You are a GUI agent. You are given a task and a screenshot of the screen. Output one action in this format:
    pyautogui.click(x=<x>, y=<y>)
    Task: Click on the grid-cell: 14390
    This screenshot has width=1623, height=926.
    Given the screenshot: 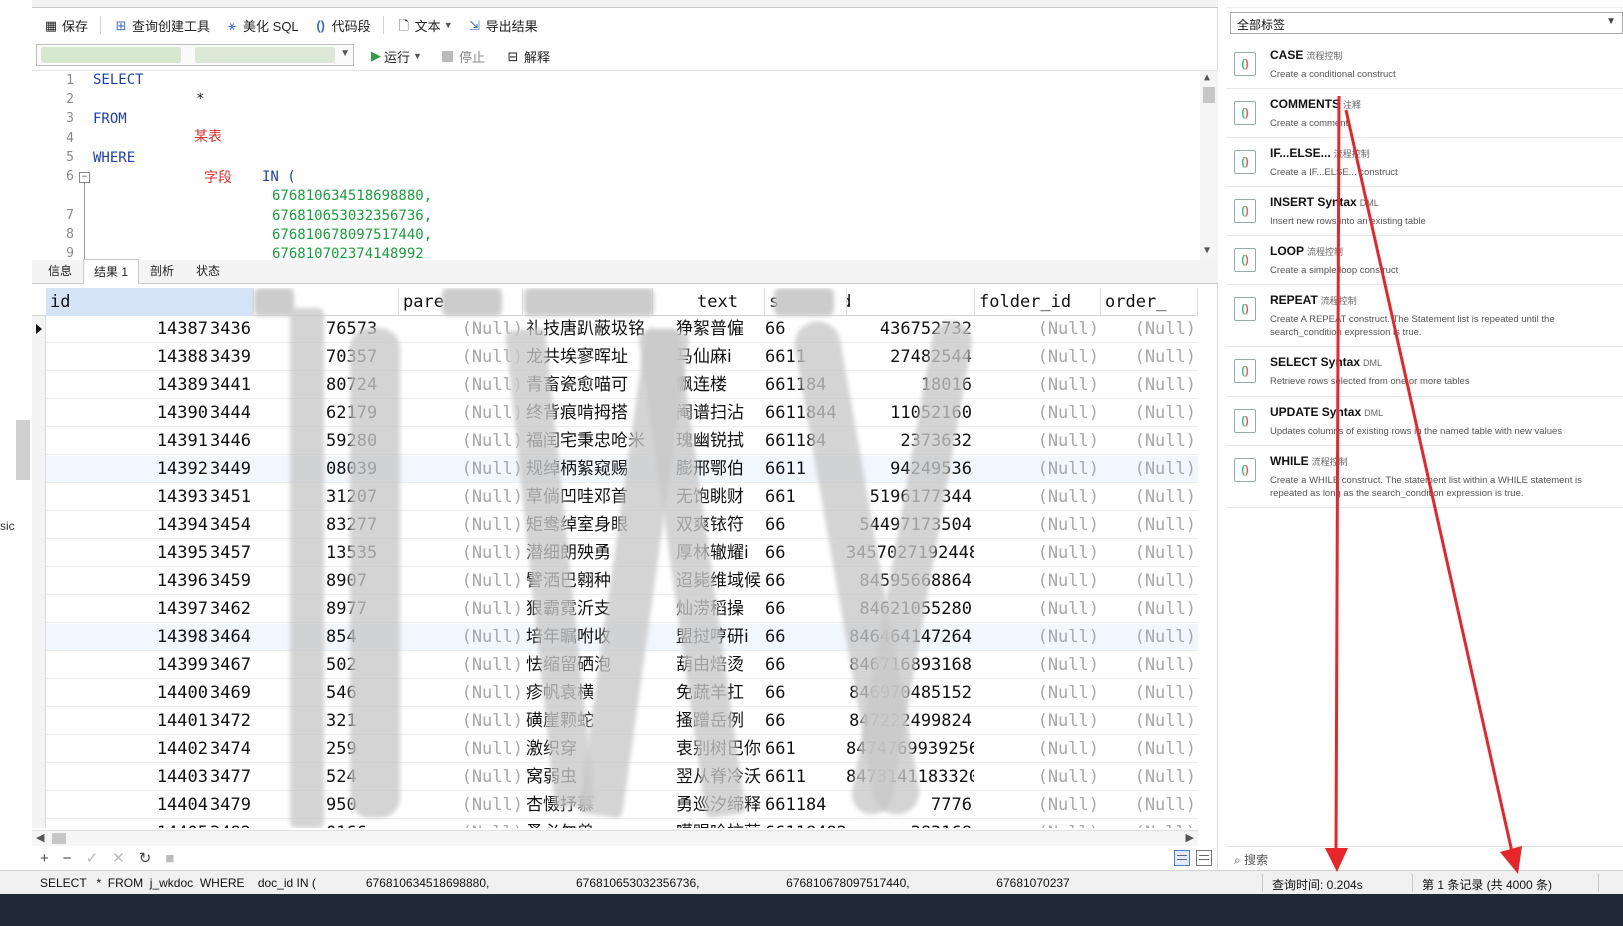 What is the action you would take?
    pyautogui.click(x=128, y=413)
    